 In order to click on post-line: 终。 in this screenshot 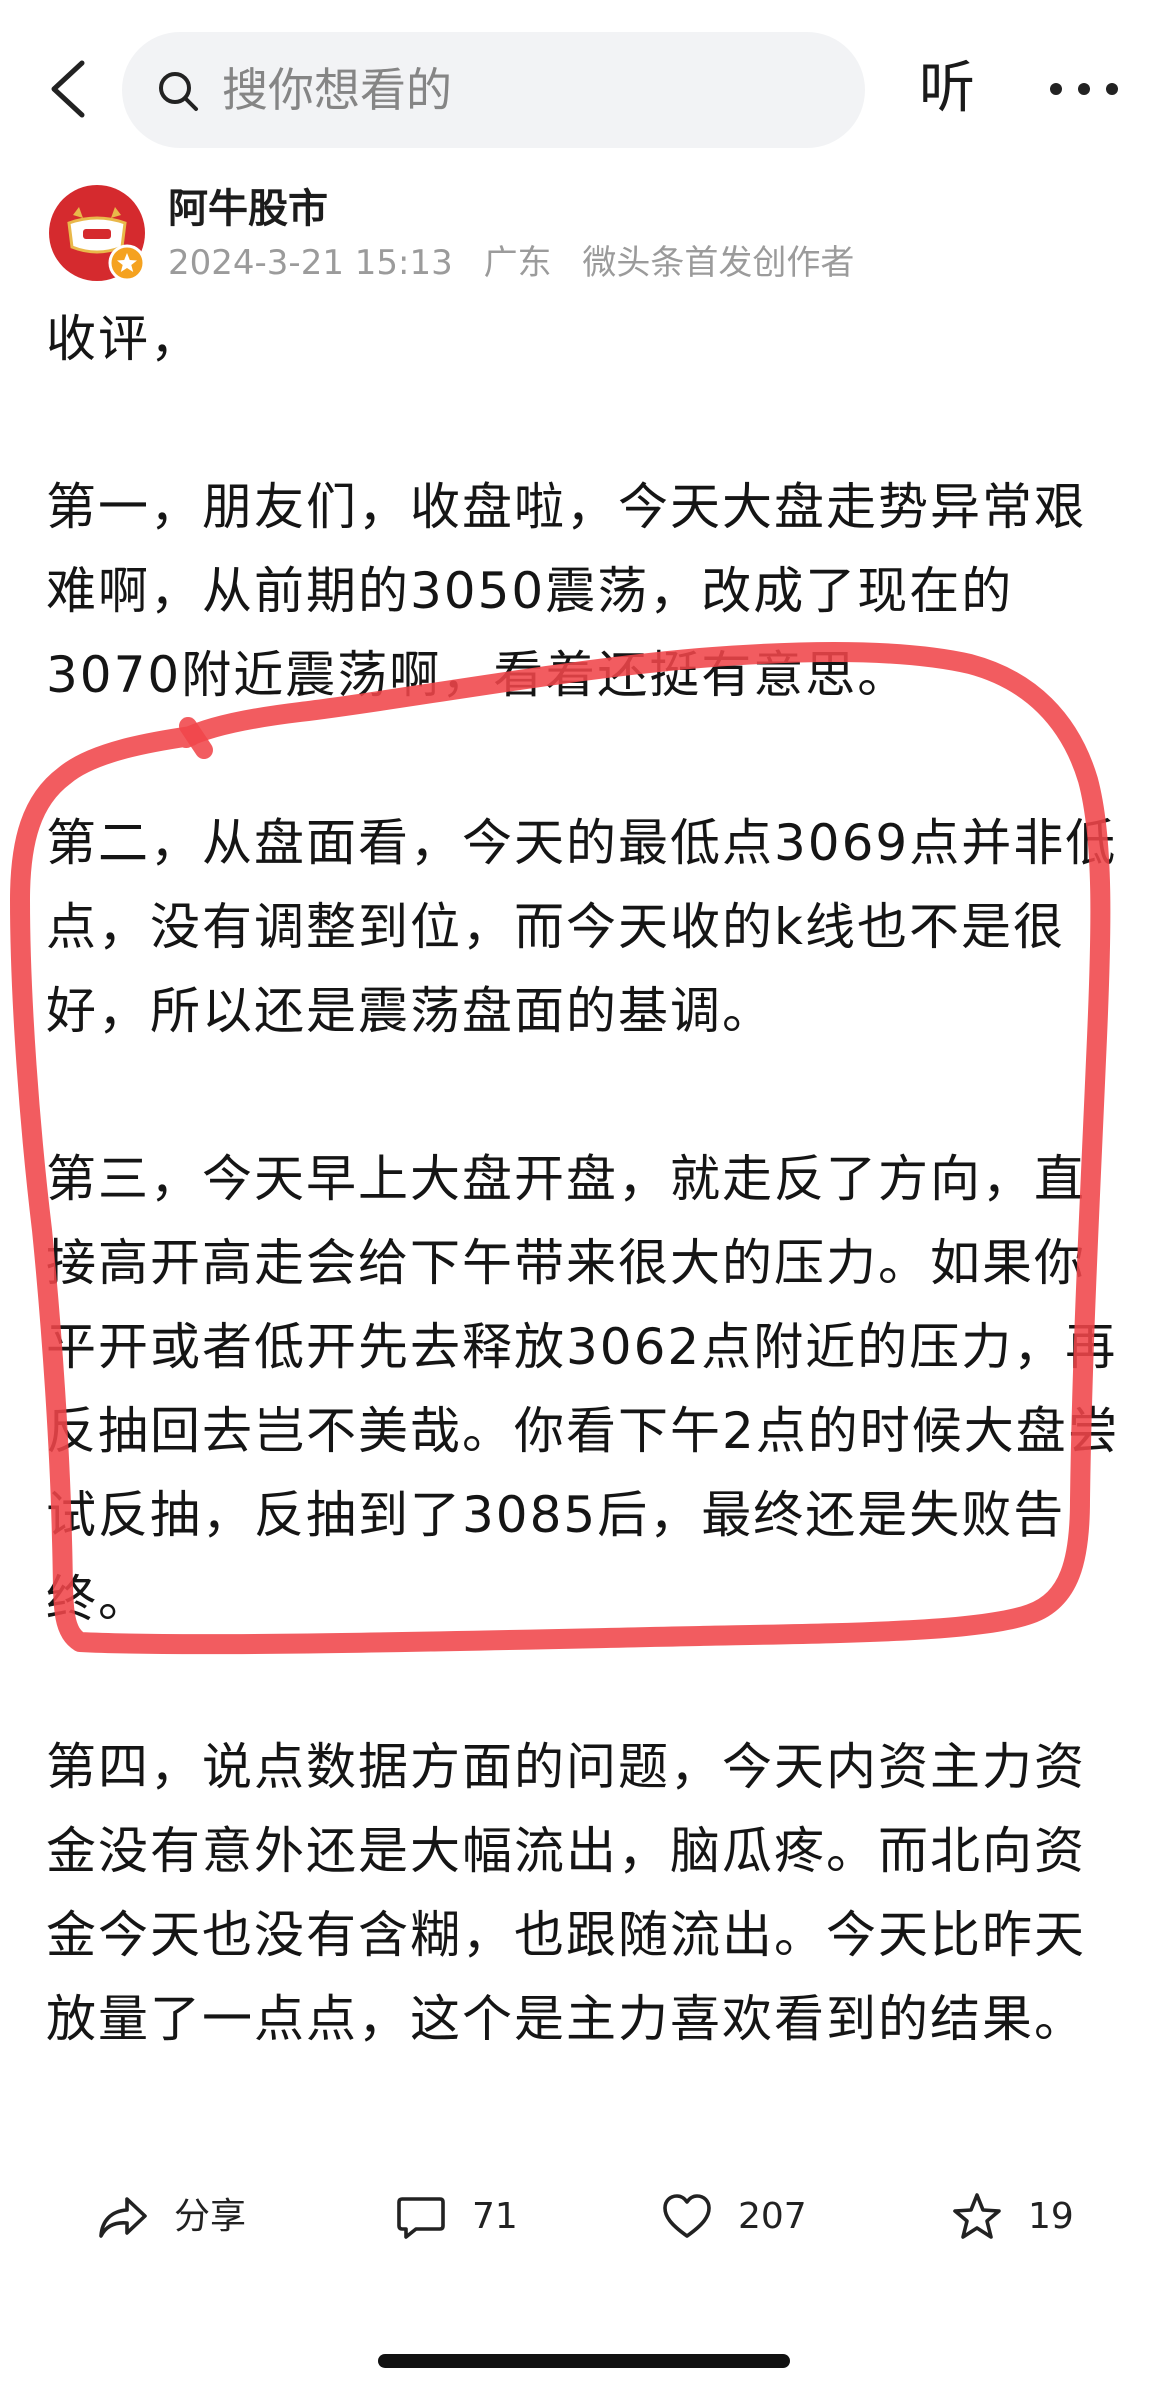, I will do `click(98, 1599)`.